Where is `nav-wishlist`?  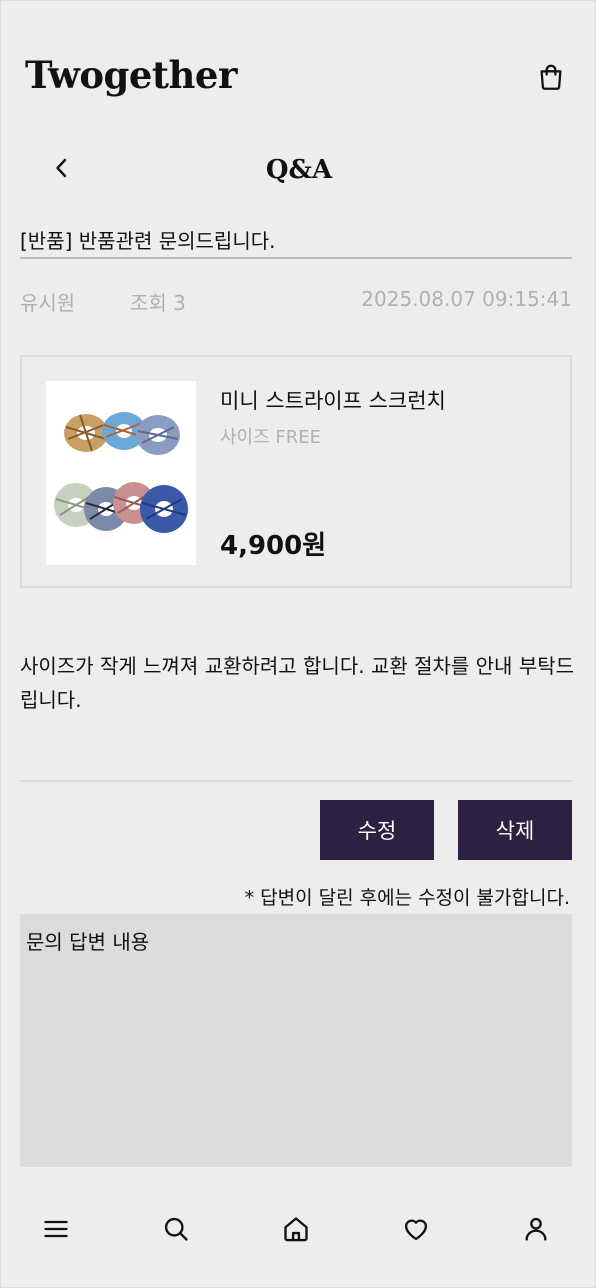 nav-wishlist is located at coordinates (416, 1229).